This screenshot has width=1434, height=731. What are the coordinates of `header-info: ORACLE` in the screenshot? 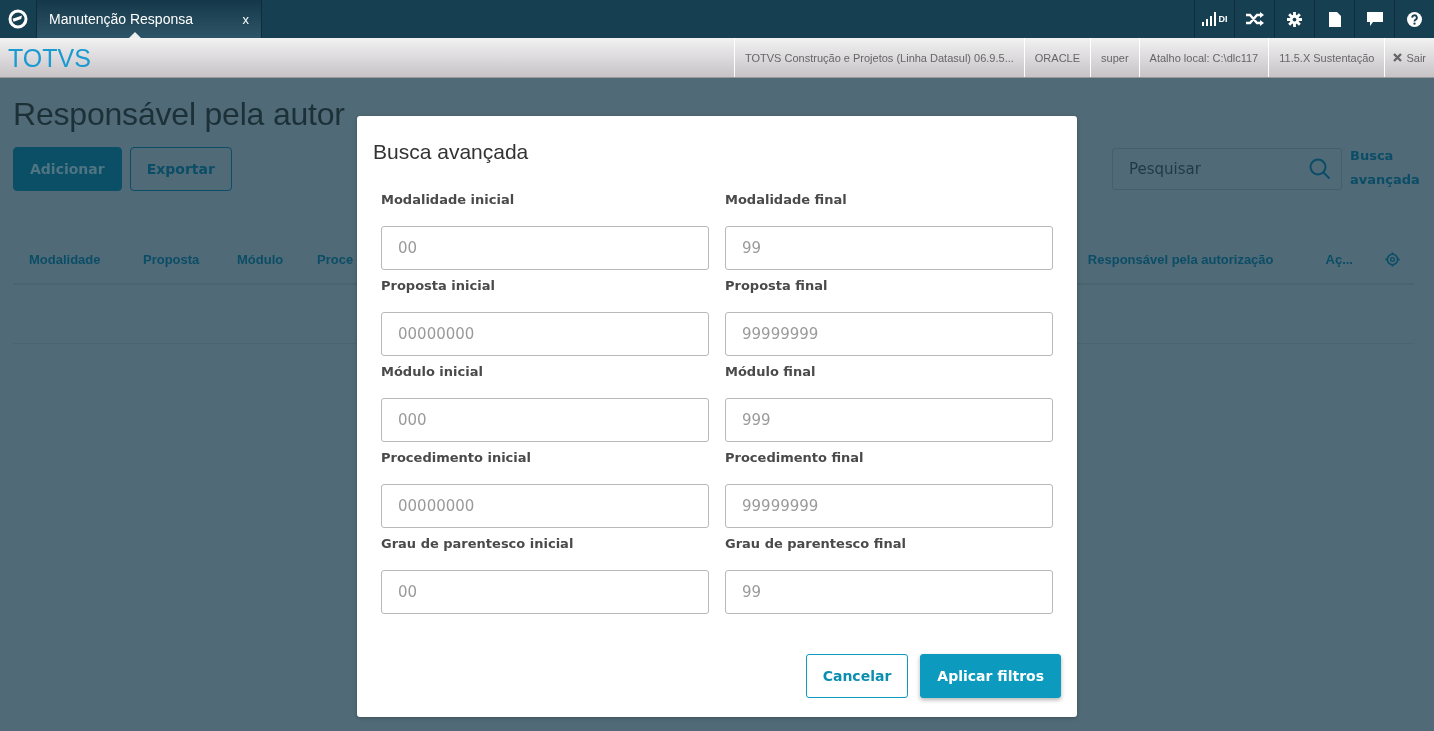 It's located at (1057, 57).